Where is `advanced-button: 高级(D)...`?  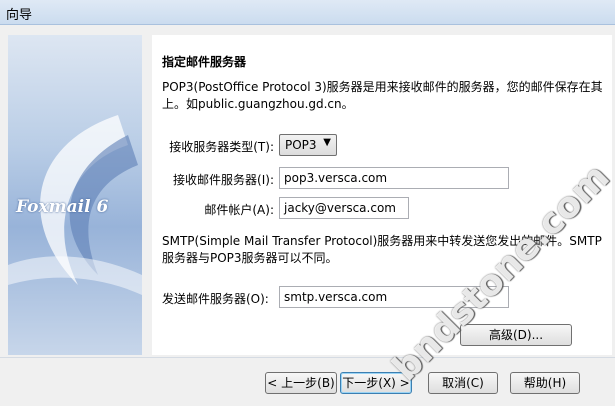 advanced-button: 高级(D)... is located at coordinates (516, 335).